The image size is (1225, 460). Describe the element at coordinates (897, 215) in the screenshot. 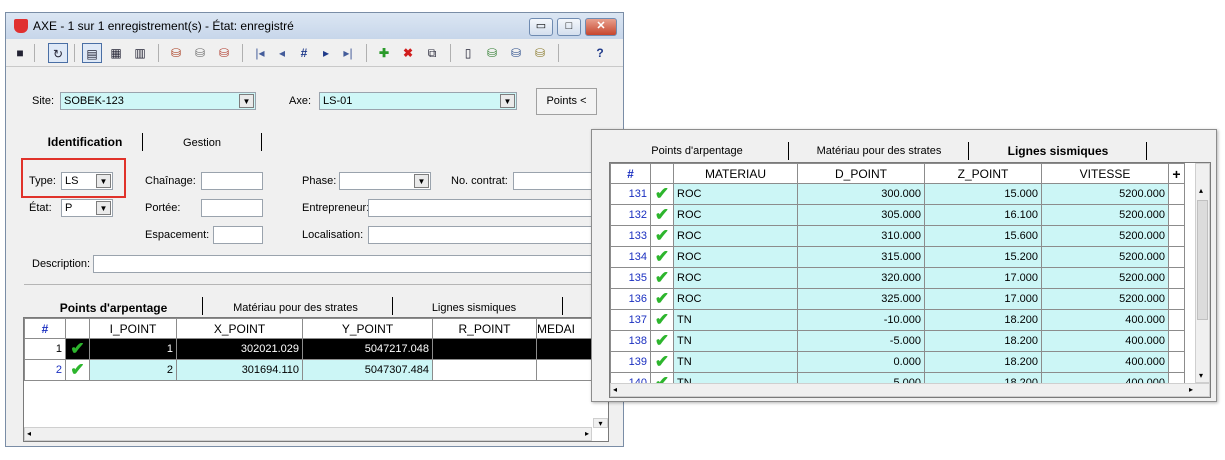

I see `table-row: 132 ✔ ROC 305.000 16.100 5200.000` at that location.